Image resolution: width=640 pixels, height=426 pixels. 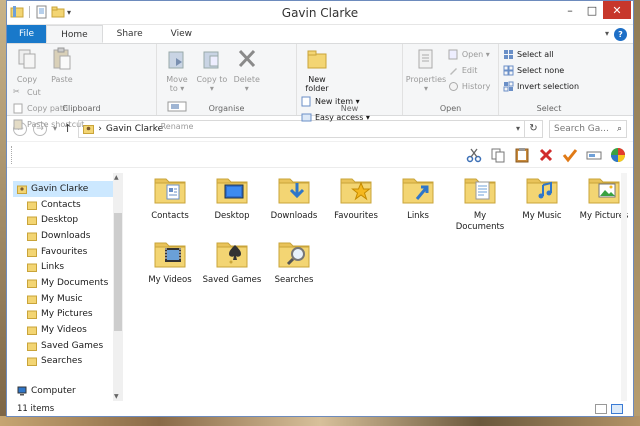 I want to click on open-button: Open ▾, so click(x=469, y=54).